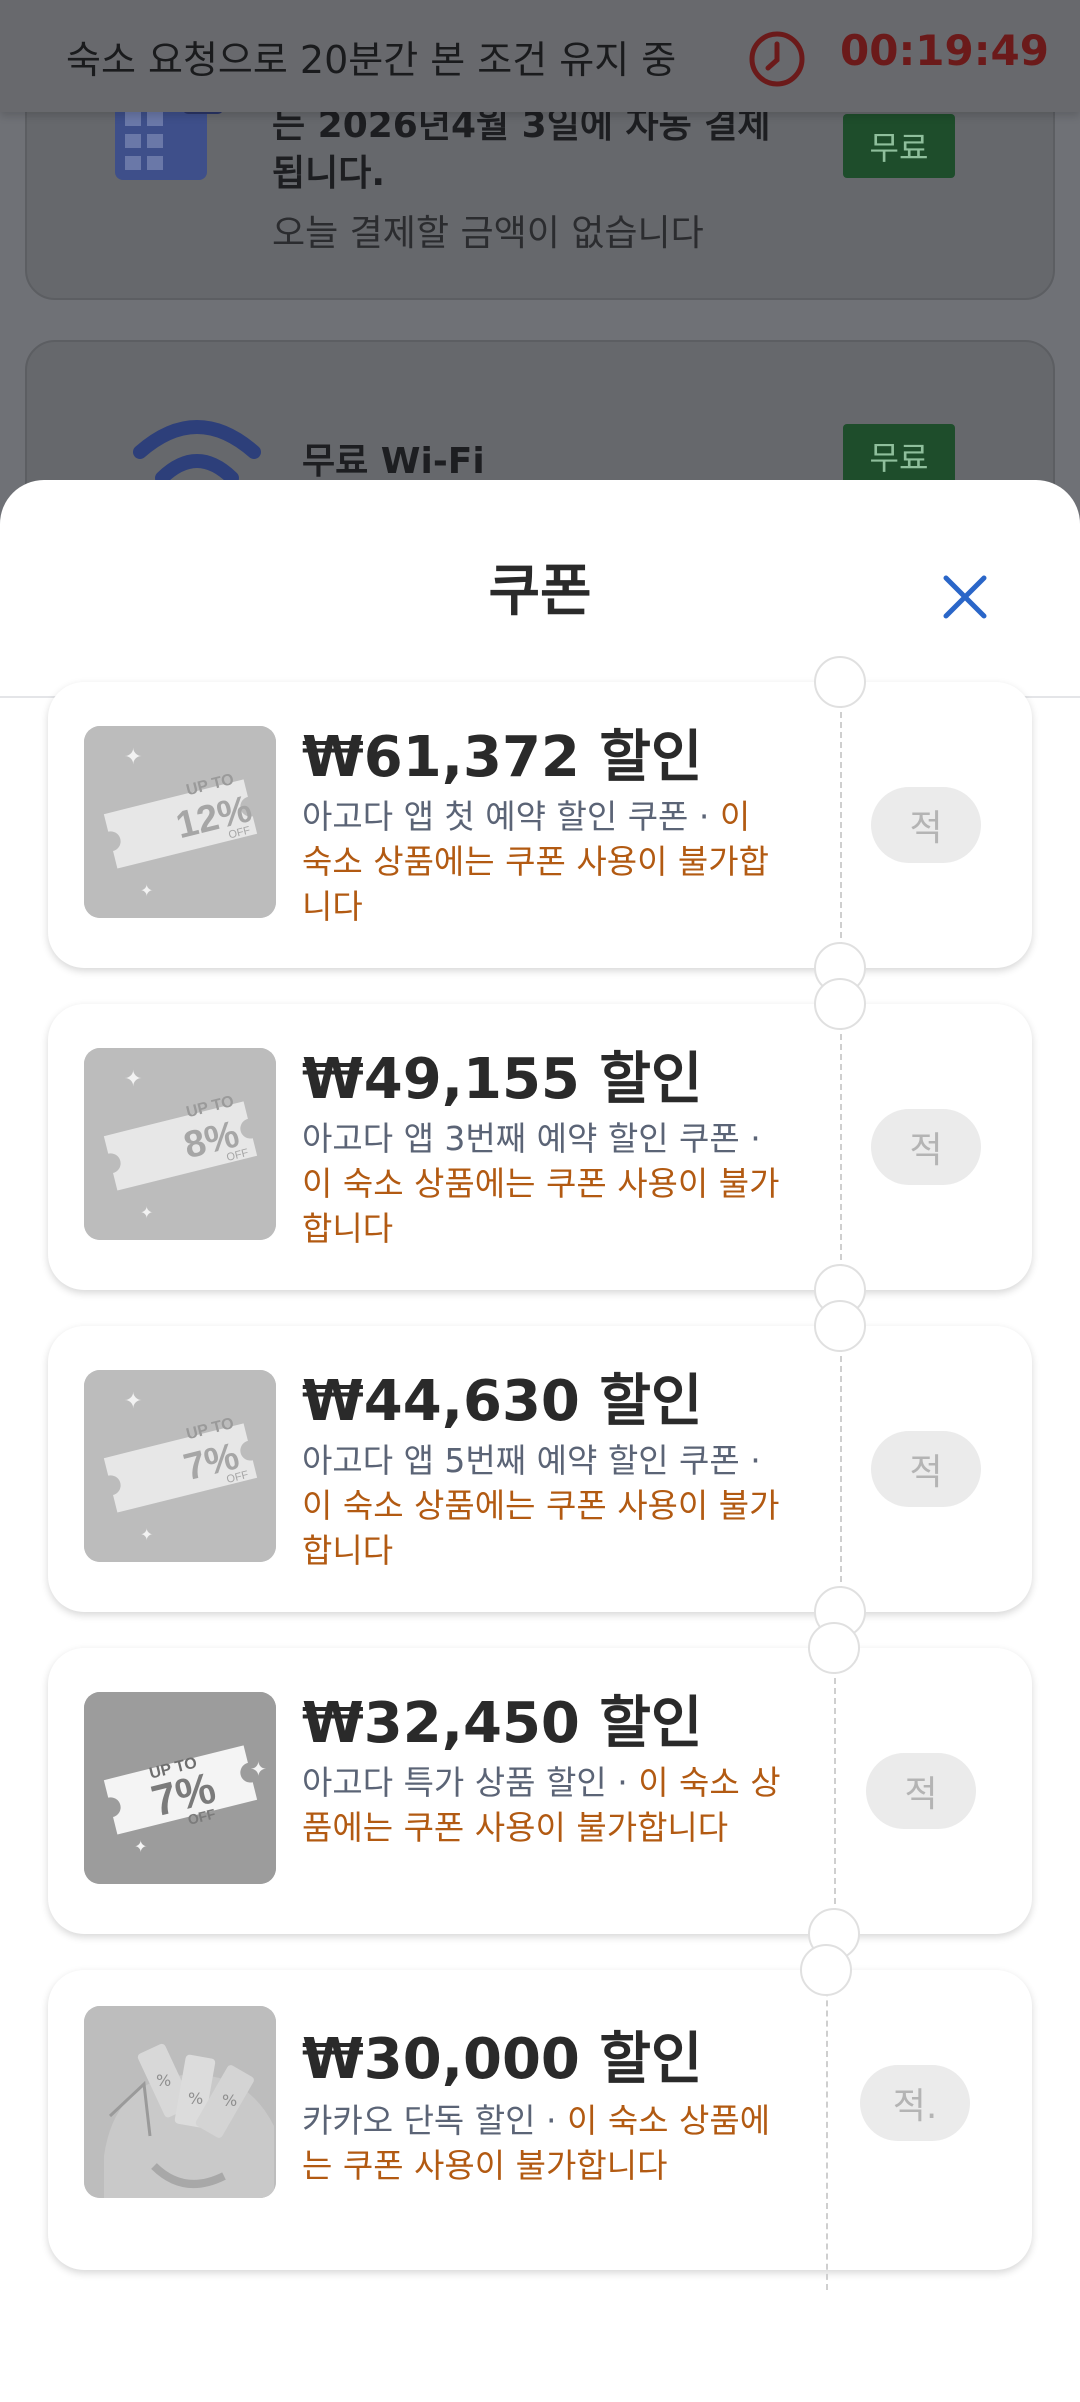  What do you see at coordinates (180, 822) in the screenshot?
I see `coupon-ticket-image: UP TO 12% OFF ✦ ✦` at bounding box center [180, 822].